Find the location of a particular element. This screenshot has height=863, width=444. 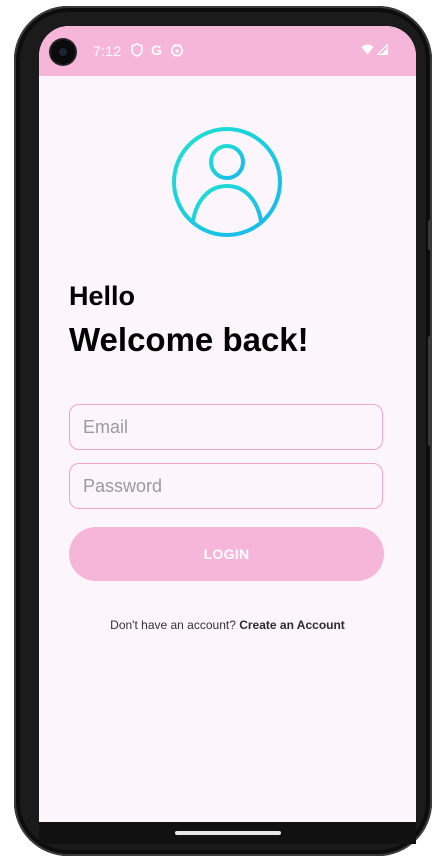

signup-prompt: Don't have an account? is located at coordinates (175, 625).